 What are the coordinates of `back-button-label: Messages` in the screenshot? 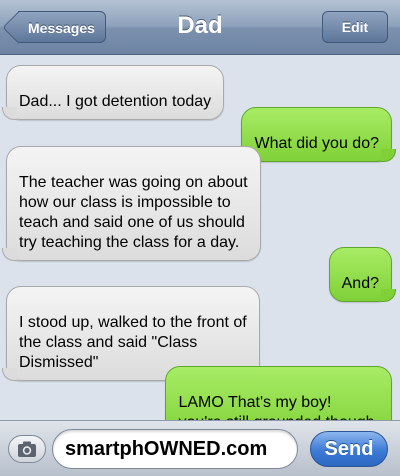 It's located at (61, 28).